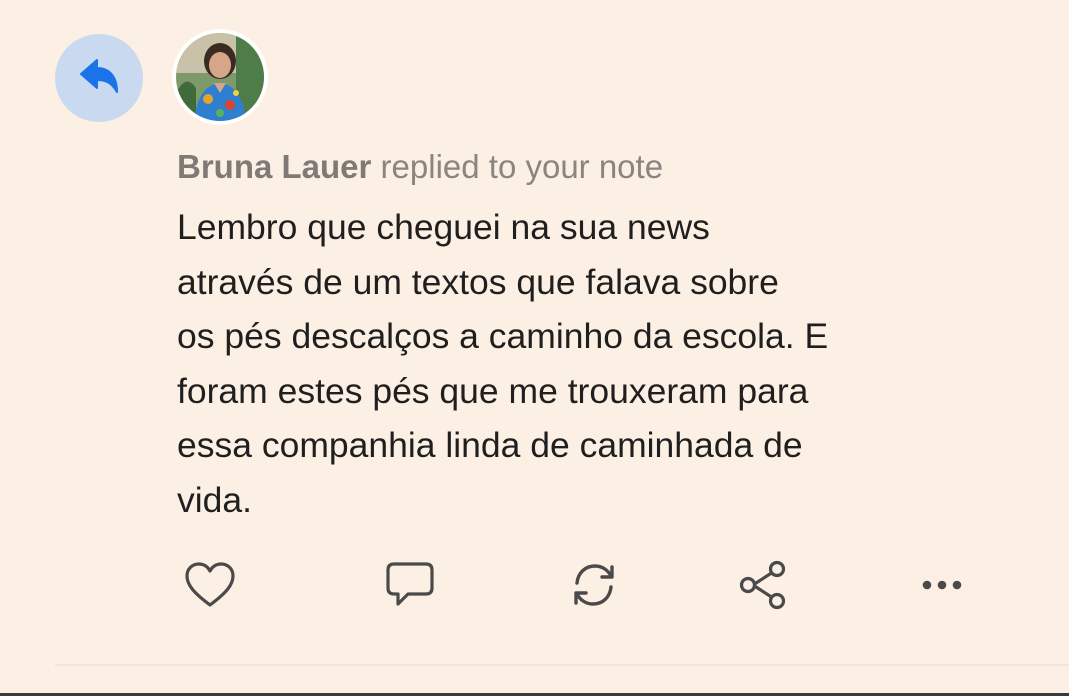 This screenshot has height=696, width=1069. I want to click on comment-button, so click(410, 585).